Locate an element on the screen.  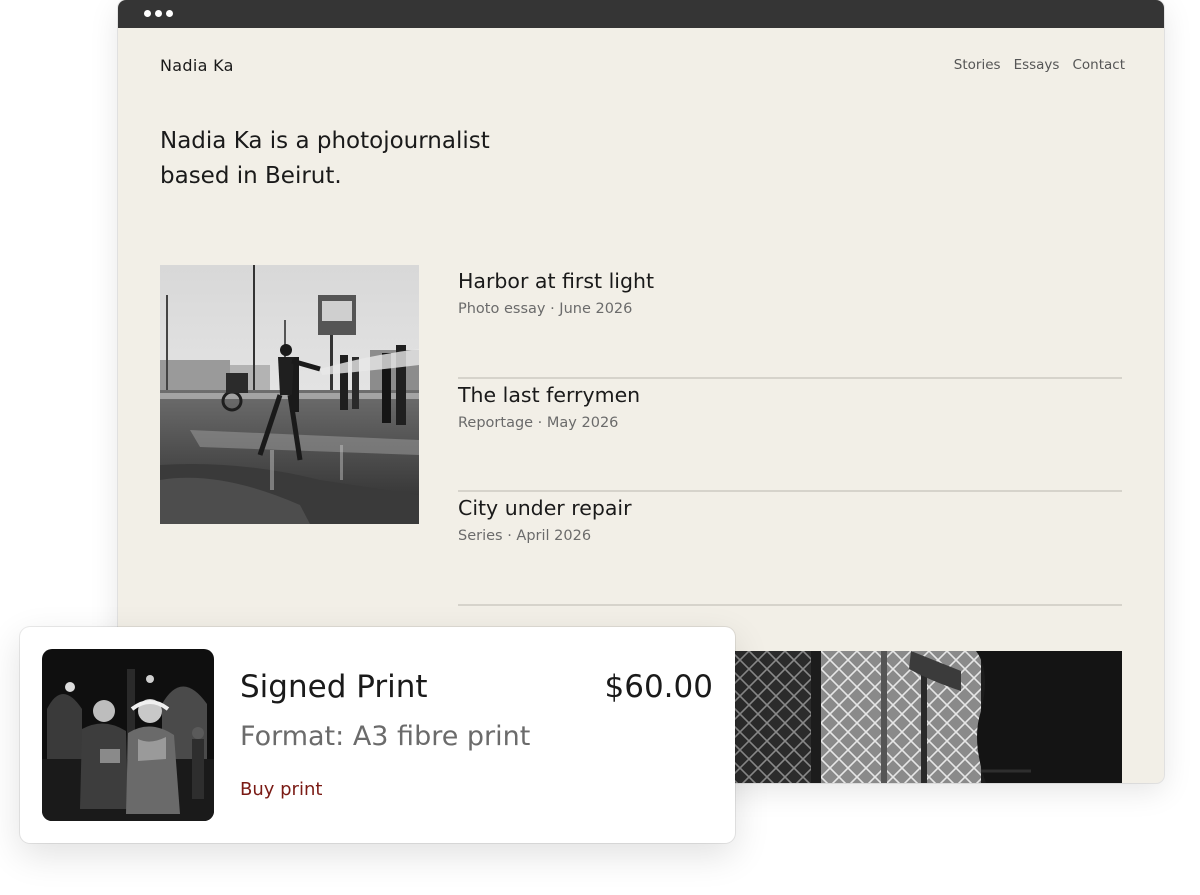
window-titlebar is located at coordinates (641, 14).